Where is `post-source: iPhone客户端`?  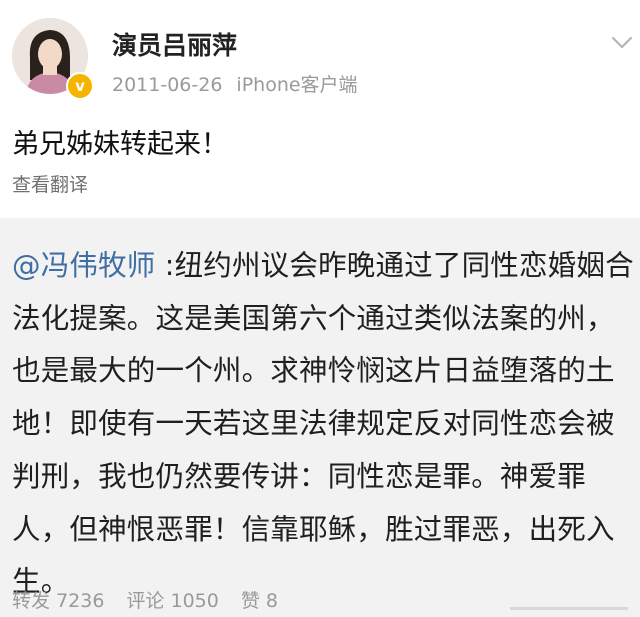
post-source: iPhone客户端 is located at coordinates (297, 85).